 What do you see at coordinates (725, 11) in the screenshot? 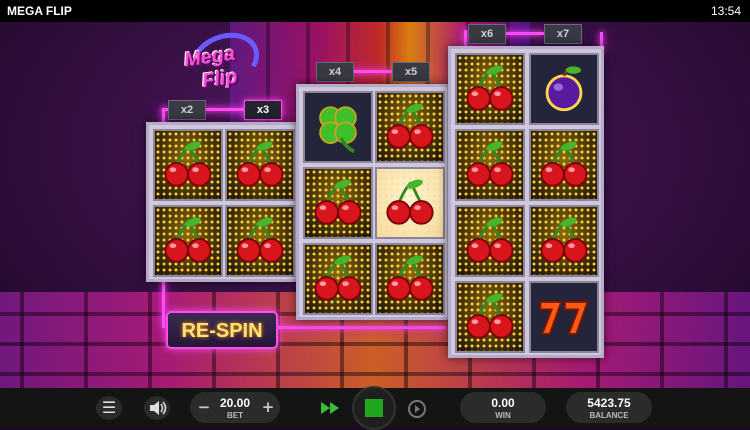
I see `clock: 13:54` at bounding box center [725, 11].